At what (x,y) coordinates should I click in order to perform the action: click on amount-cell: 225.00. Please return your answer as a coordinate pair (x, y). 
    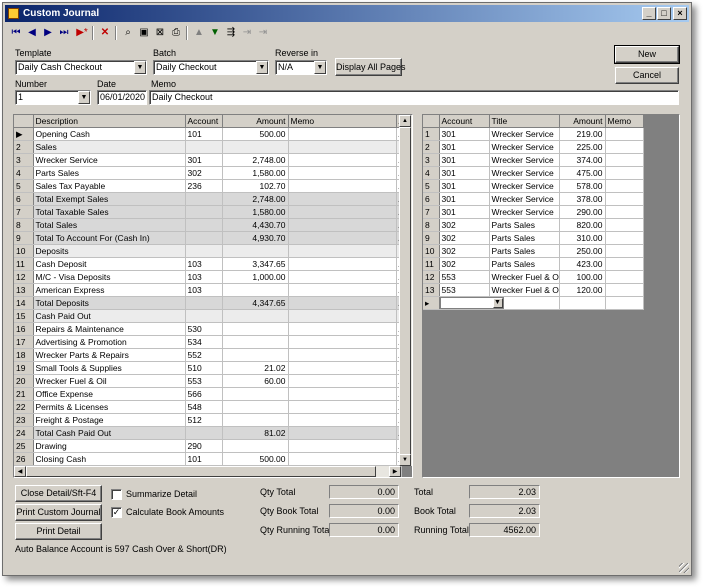
    Looking at the image, I should click on (582, 147).